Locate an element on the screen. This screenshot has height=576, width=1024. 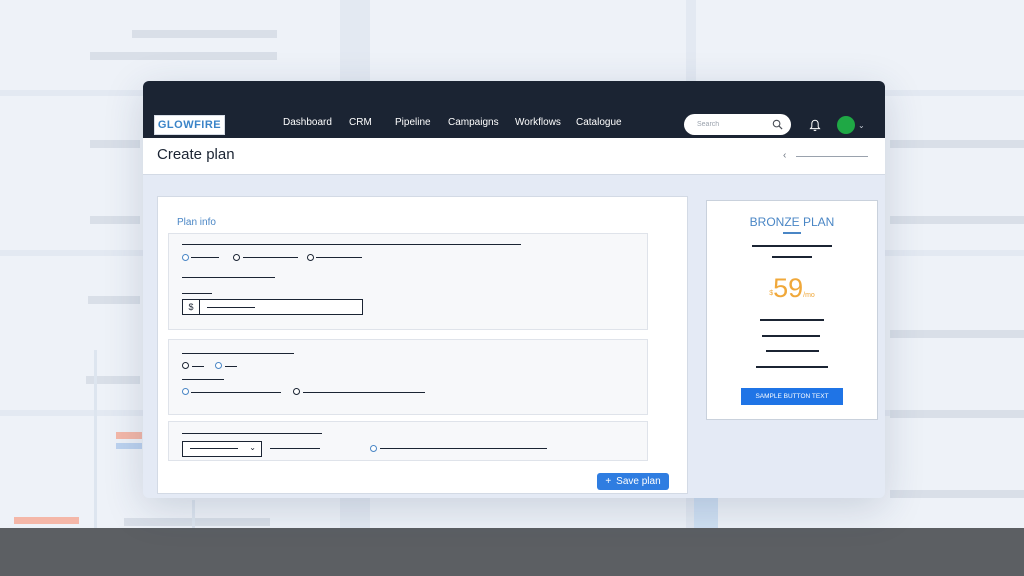
section-title: Plan info is located at coordinates (196, 222).